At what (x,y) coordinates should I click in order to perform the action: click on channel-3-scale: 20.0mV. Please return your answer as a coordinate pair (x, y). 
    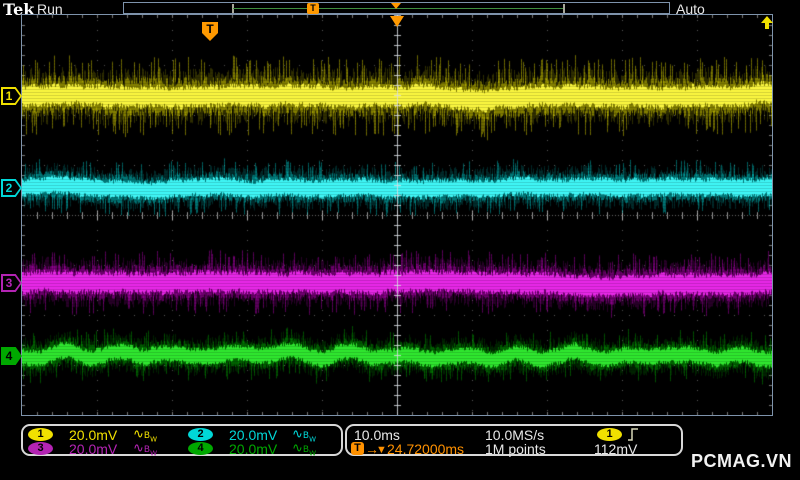
    Looking at the image, I should click on (93, 449).